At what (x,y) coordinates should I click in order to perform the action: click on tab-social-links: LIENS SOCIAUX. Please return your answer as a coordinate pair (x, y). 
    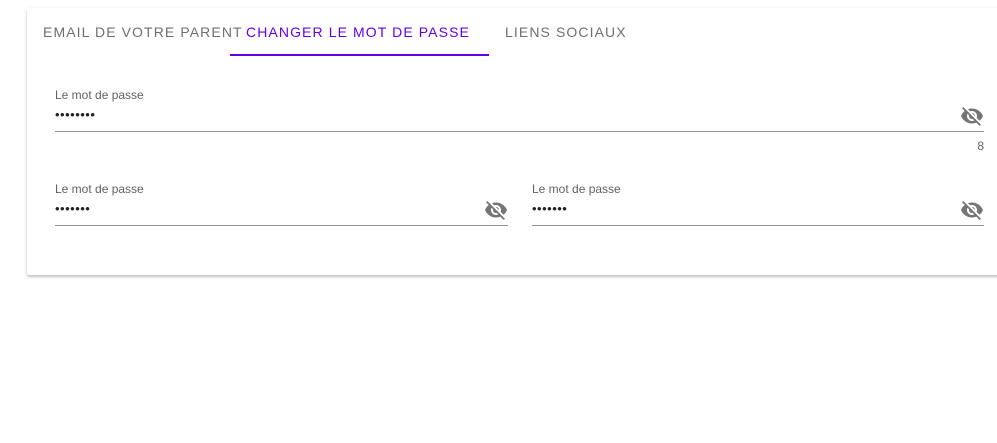
    Looking at the image, I should click on (566, 32).